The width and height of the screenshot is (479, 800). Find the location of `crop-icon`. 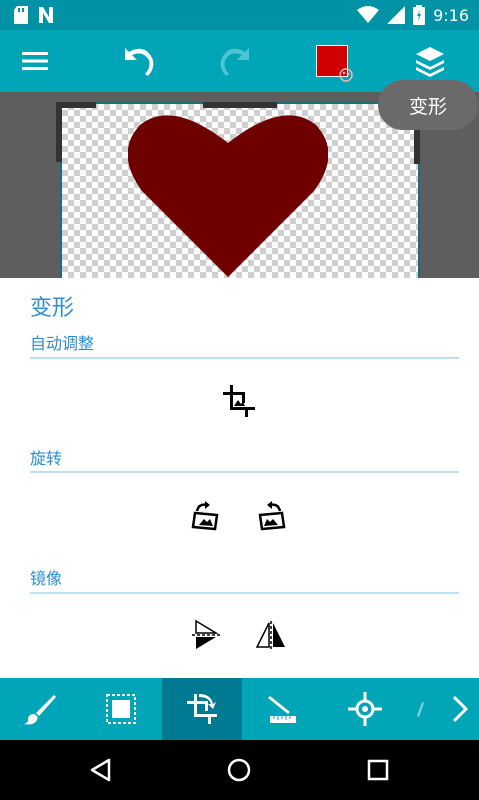

crop-icon is located at coordinates (239, 401).